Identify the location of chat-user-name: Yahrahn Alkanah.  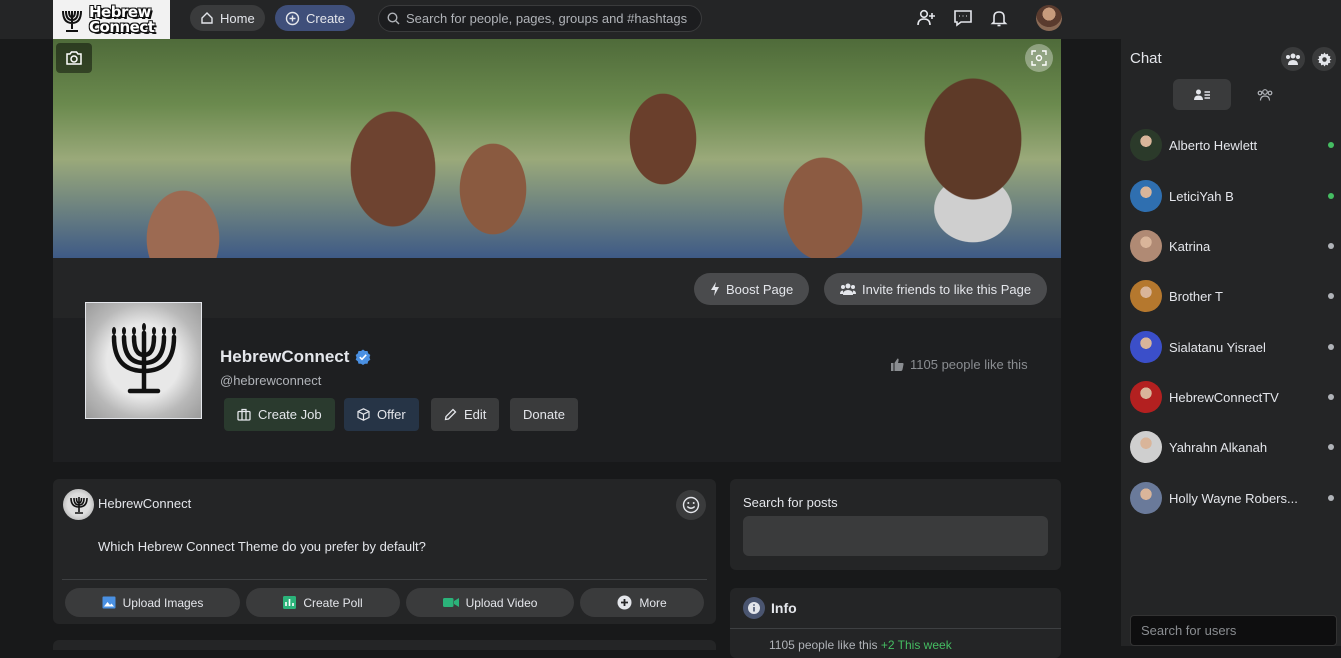
(1218, 447).